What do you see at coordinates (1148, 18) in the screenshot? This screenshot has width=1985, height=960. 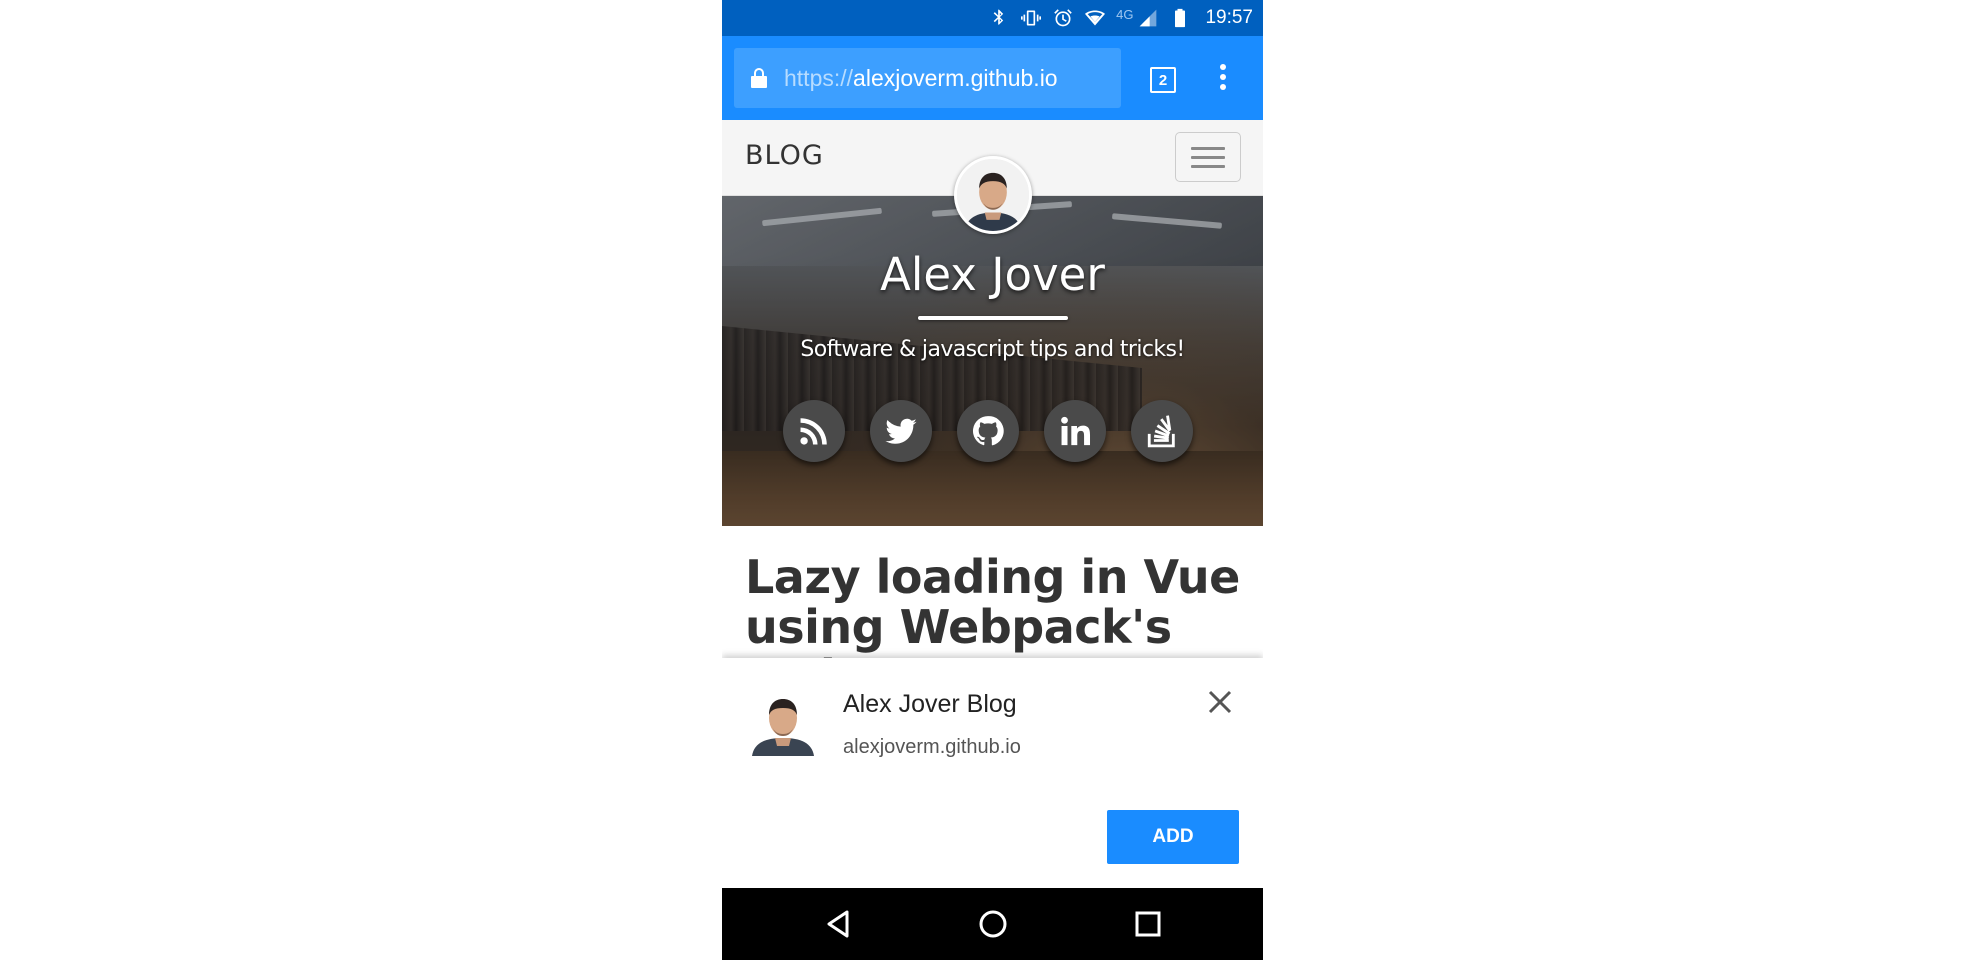 I see `signal-icon` at bounding box center [1148, 18].